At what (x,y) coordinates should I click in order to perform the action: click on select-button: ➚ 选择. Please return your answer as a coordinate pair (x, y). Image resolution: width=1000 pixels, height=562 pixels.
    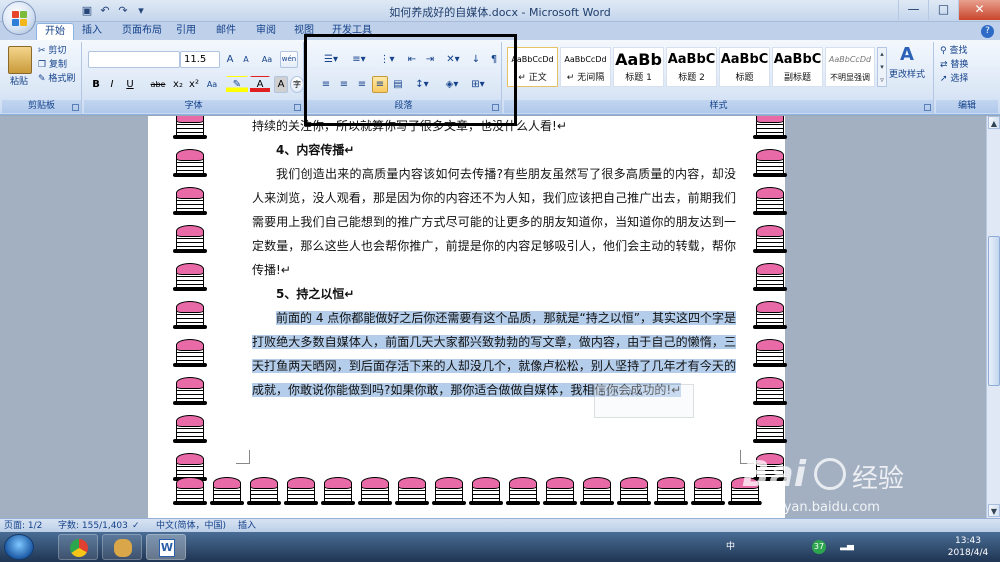
    Looking at the image, I should click on (954, 79).